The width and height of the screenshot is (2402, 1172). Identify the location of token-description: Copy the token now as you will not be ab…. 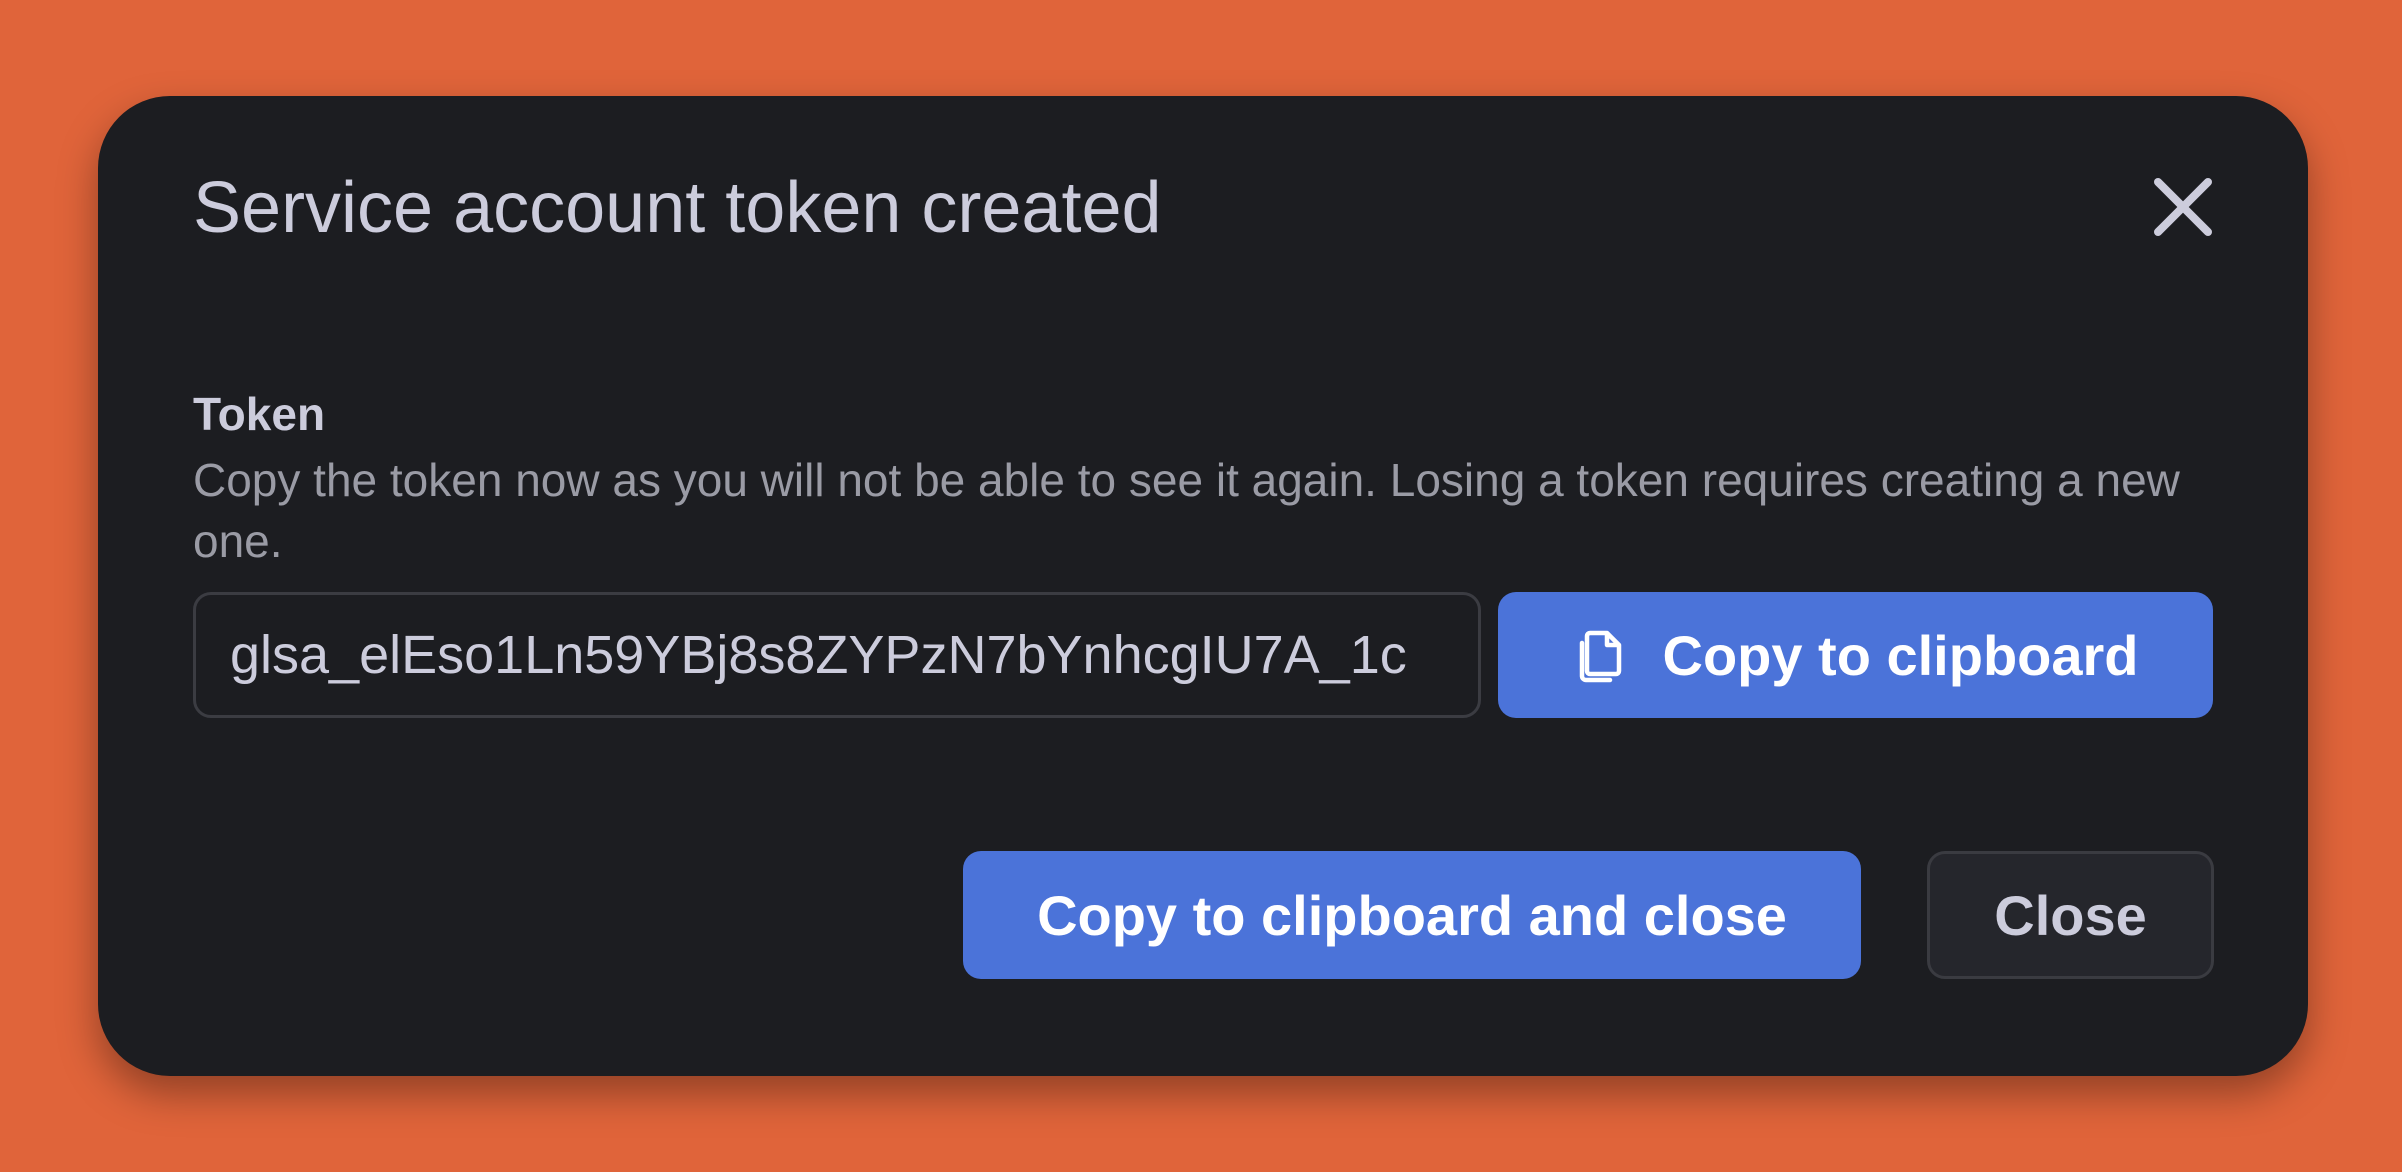
(1186, 510).